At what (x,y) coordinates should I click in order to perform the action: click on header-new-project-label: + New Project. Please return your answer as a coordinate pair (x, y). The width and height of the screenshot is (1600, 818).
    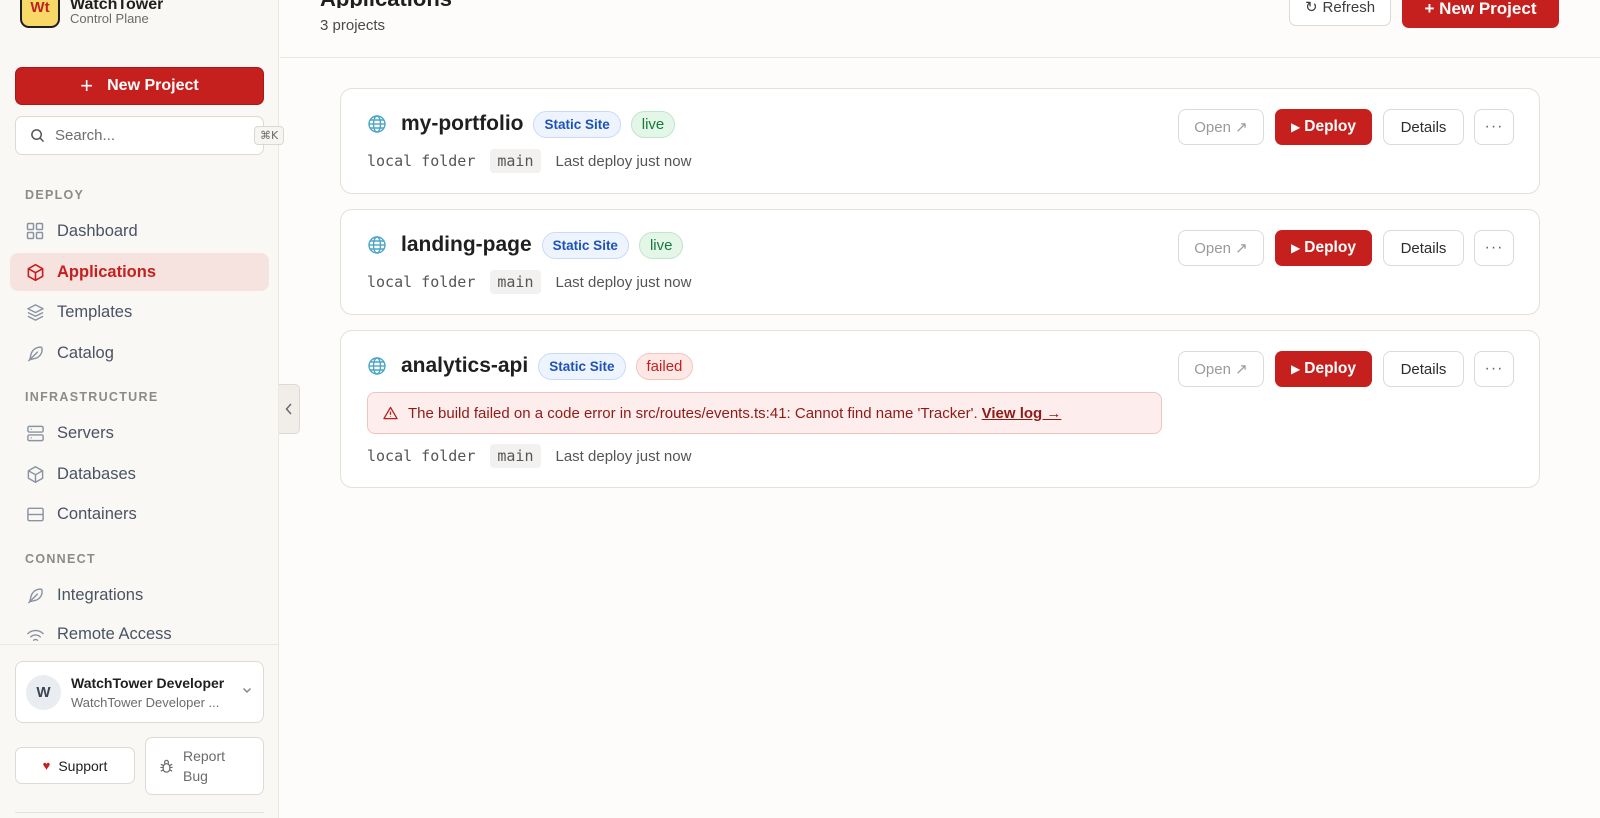
    Looking at the image, I should click on (1480, 9).